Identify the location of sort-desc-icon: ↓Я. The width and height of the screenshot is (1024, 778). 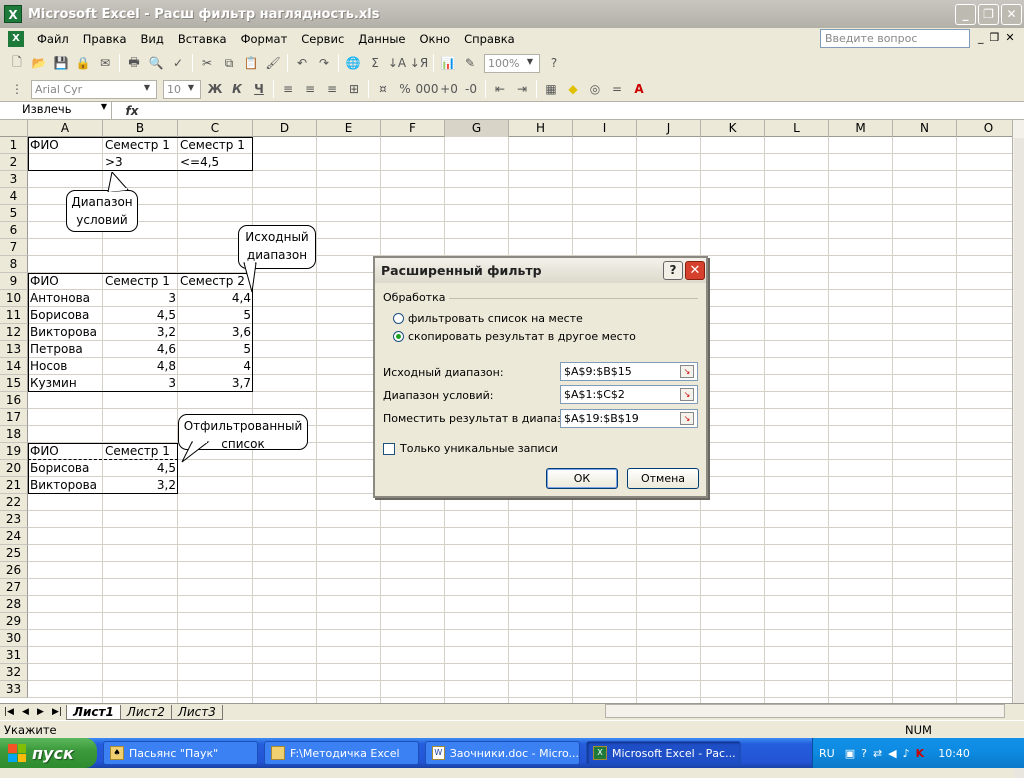
(419, 63).